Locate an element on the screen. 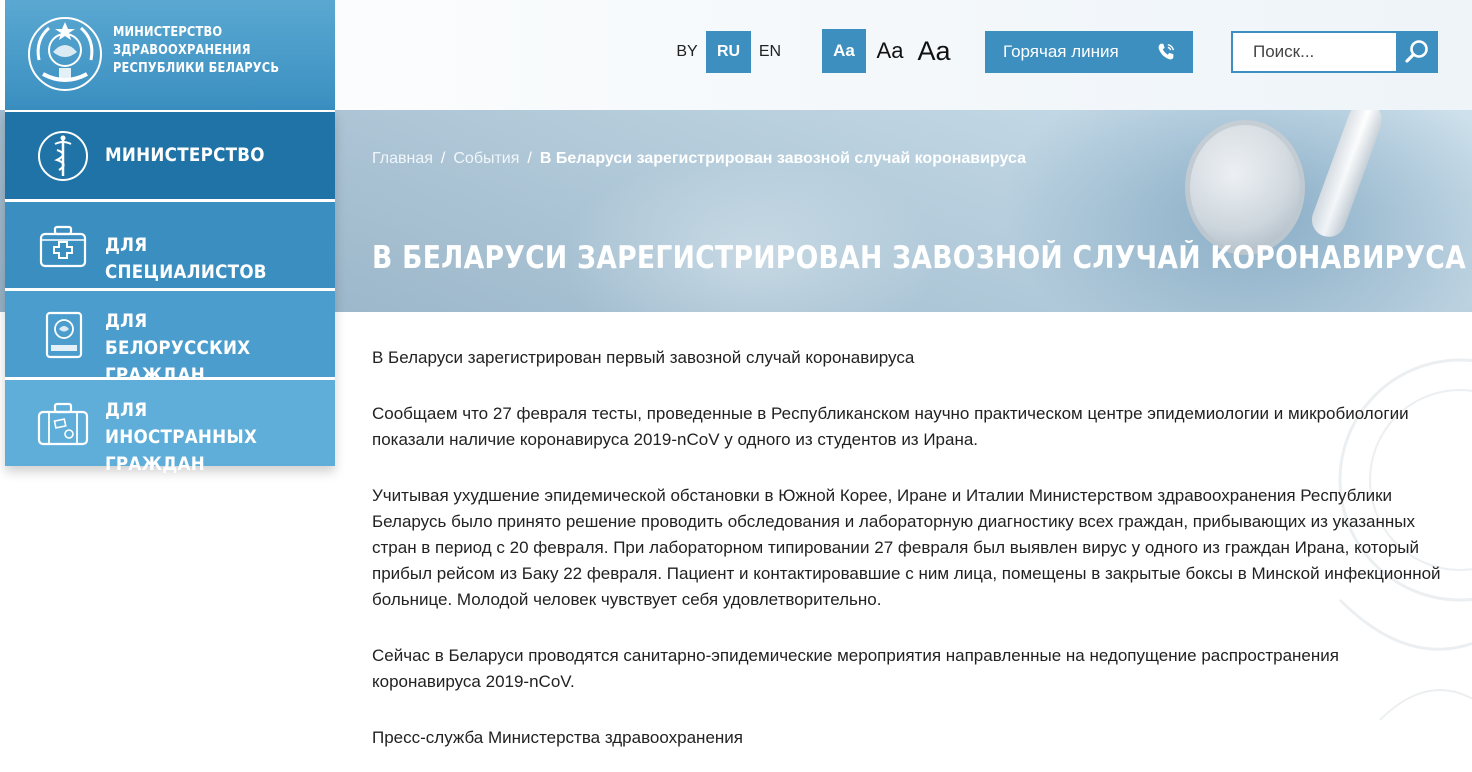  suitcase-icon is located at coordinates (63, 424).